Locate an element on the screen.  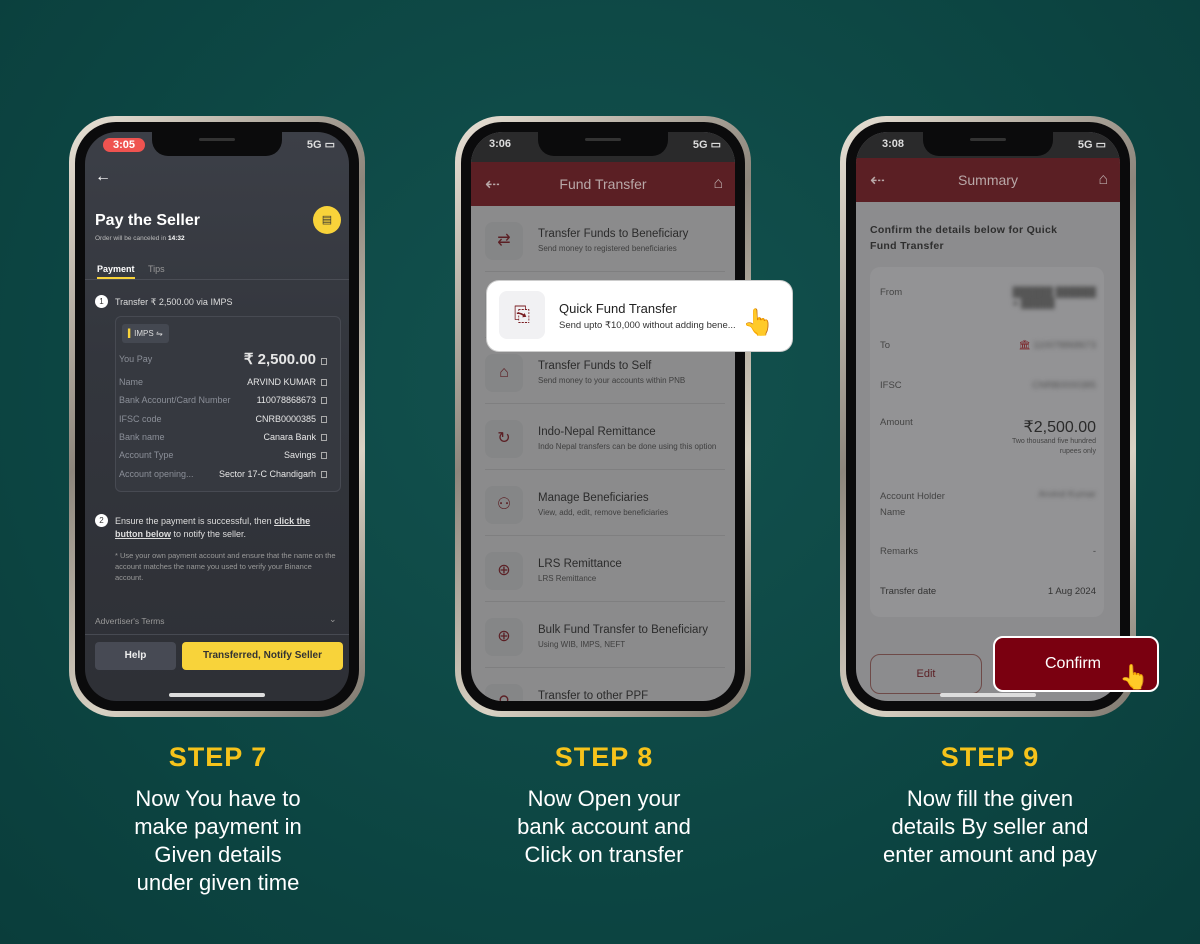
detail-row: Account opening... Sector 17-C Chandigarh is located at coordinates (223, 474).